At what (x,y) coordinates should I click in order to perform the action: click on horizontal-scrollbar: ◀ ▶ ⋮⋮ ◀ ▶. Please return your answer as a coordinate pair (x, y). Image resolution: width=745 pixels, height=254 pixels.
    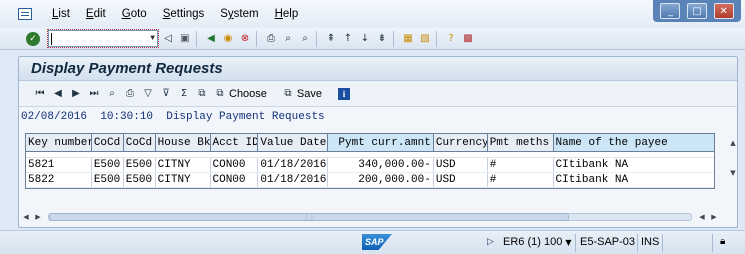
    Looking at the image, I should click on (370, 217).